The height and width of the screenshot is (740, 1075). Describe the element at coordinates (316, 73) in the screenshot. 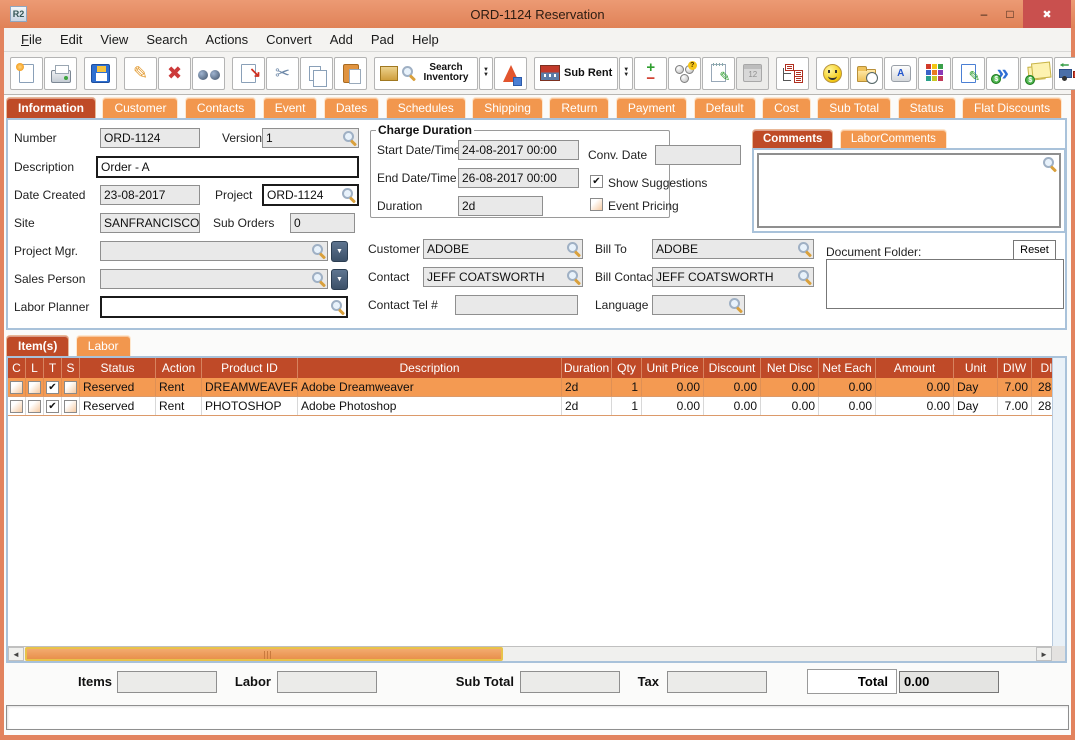

I see `copy-button` at that location.